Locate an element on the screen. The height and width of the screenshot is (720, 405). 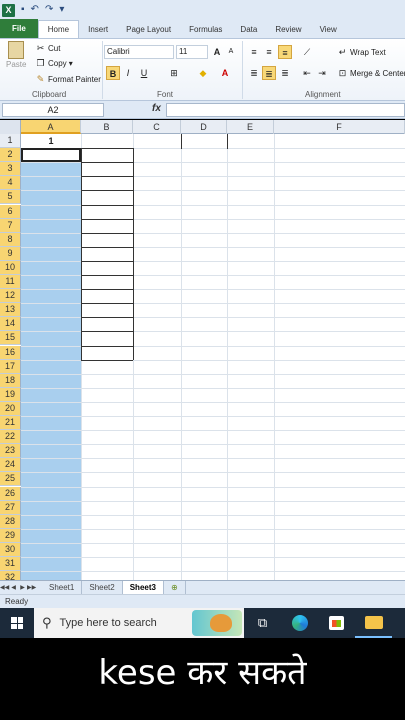
column-header-b: B is located at coordinates (107, 127).